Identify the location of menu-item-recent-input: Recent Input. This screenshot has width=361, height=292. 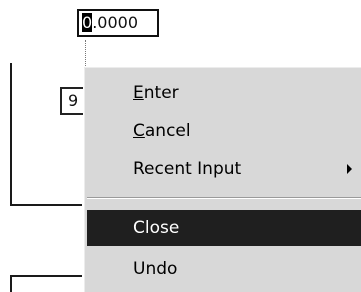
(224, 169).